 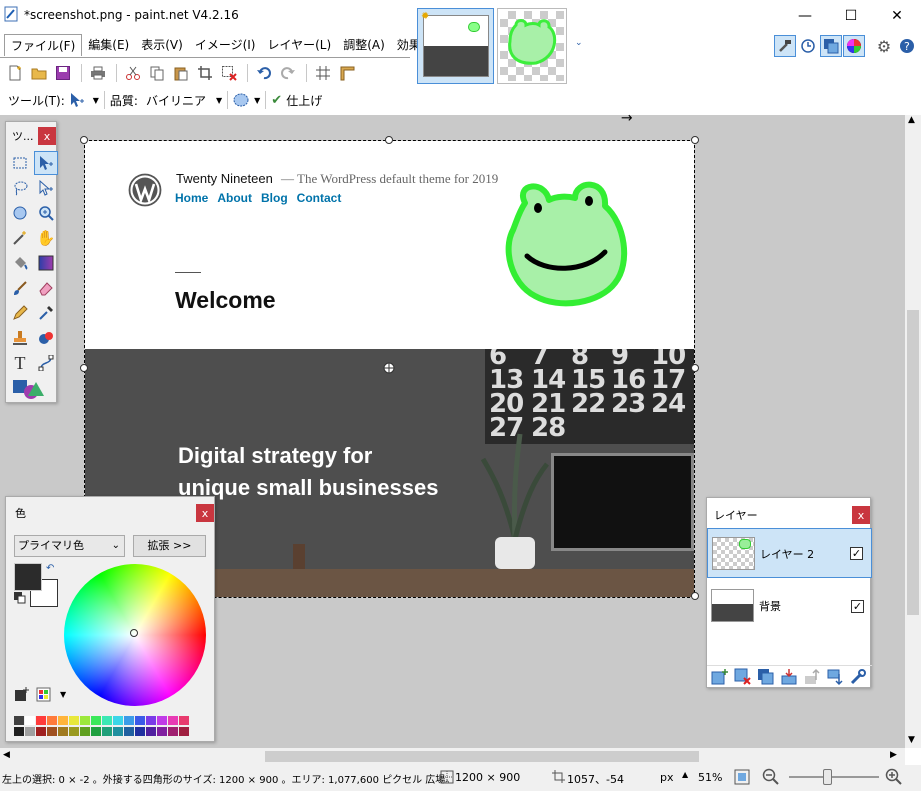 I want to click on zoom-out-icon, so click(x=771, y=777).